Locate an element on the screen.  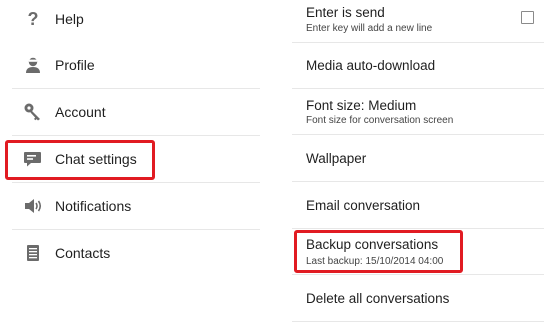
setting-wallpaper: Wallpaper is located at coordinates (418, 158).